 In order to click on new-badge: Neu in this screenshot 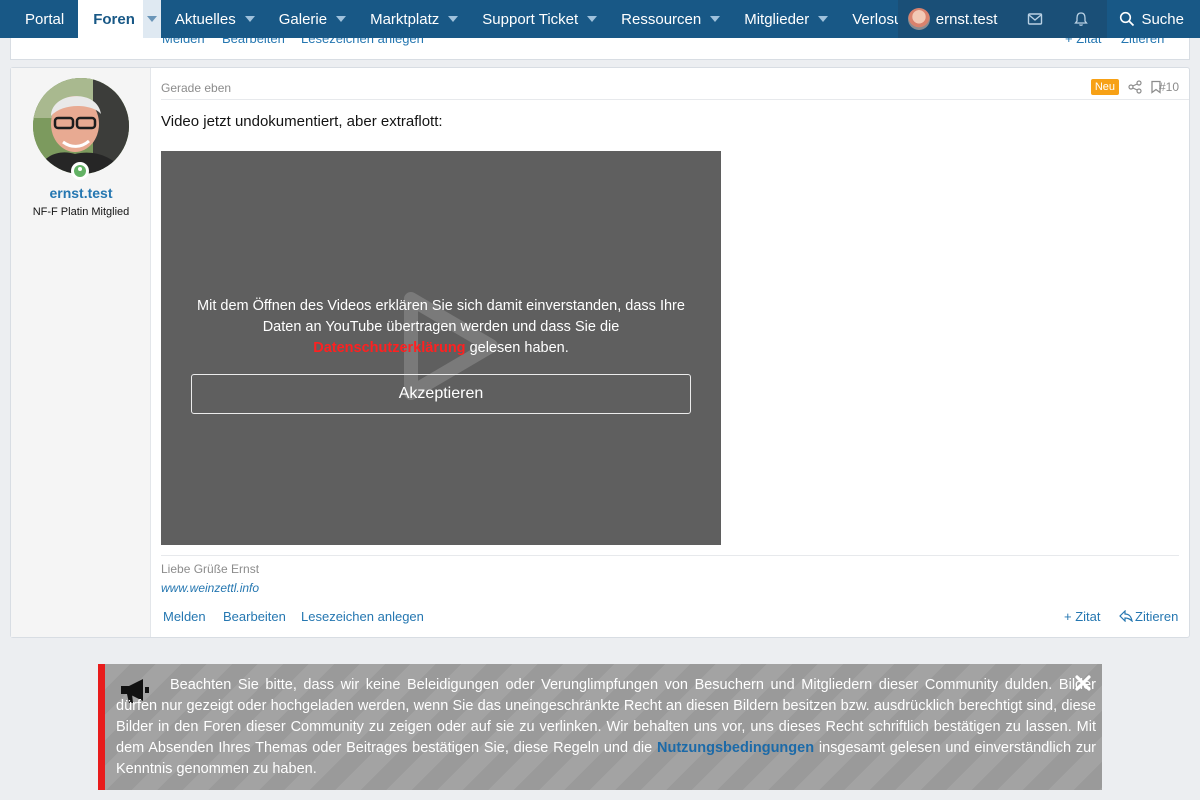, I will do `click(1104, 87)`.